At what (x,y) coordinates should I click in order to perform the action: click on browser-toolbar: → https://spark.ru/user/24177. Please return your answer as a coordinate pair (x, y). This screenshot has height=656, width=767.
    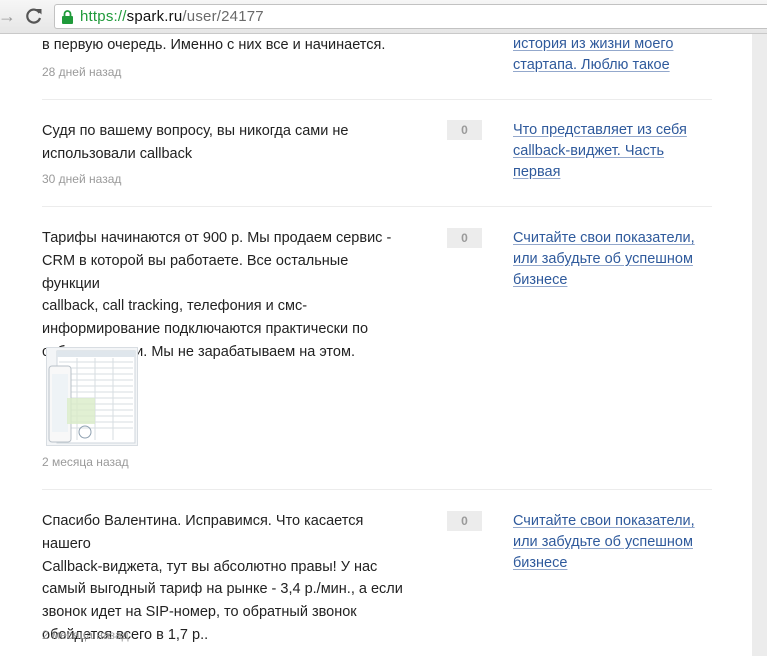
    Looking at the image, I should click on (383, 17).